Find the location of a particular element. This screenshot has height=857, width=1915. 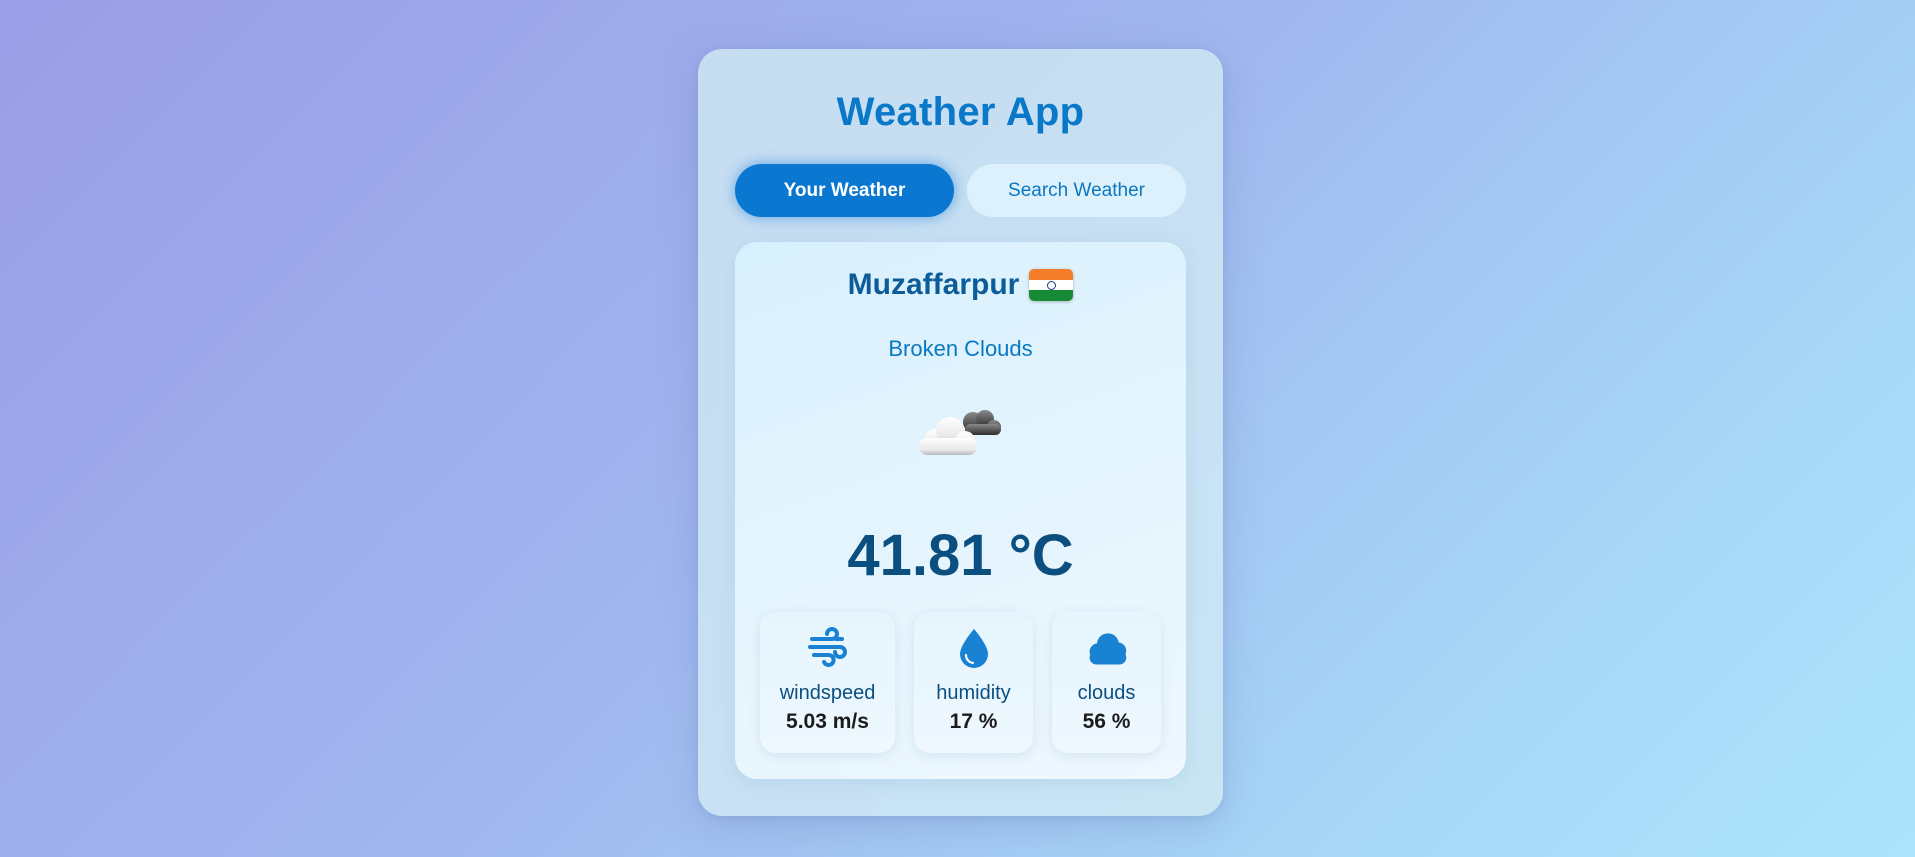

windspeed-card: windspeed 5.03 m/s is located at coordinates (827, 682).